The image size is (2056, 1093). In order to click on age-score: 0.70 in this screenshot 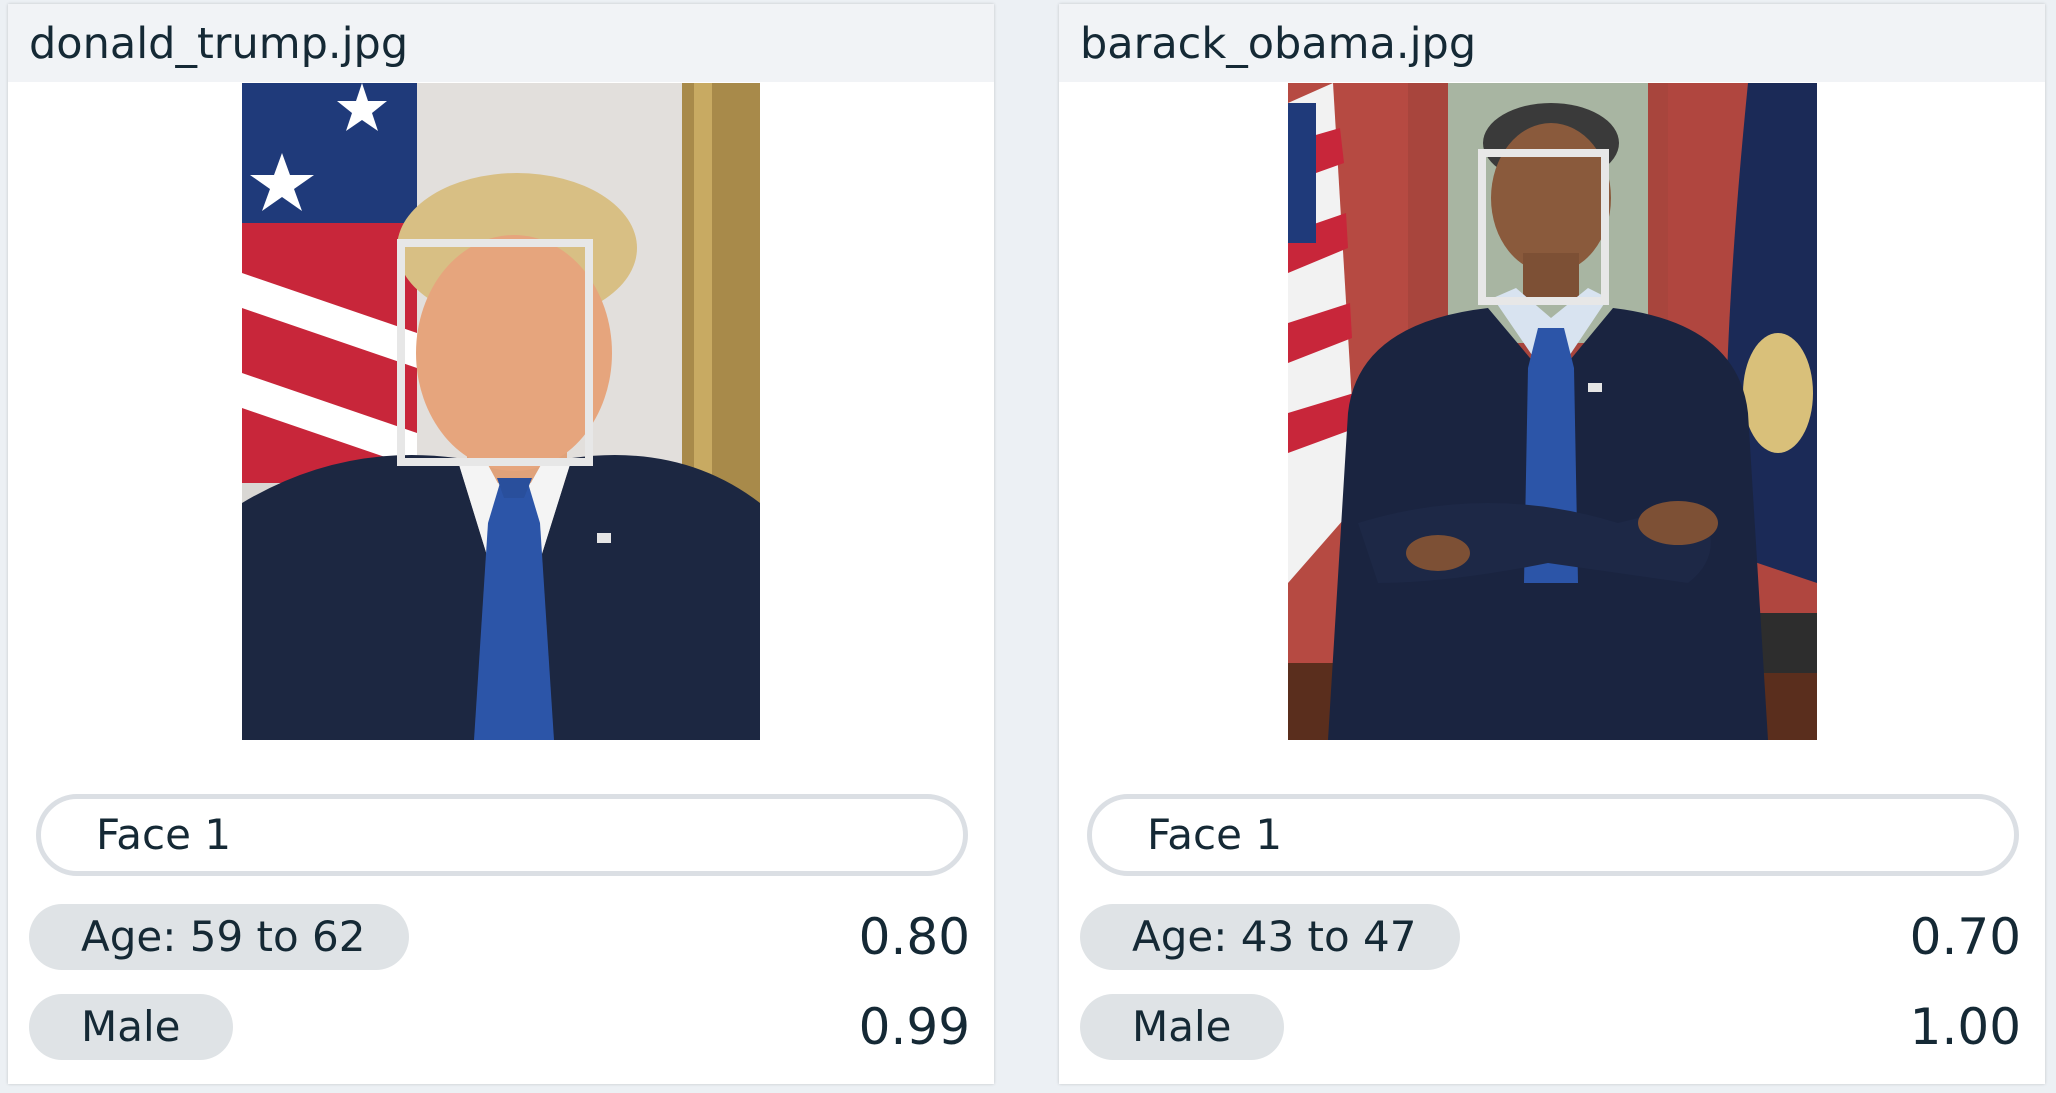, I will do `click(1965, 937)`.